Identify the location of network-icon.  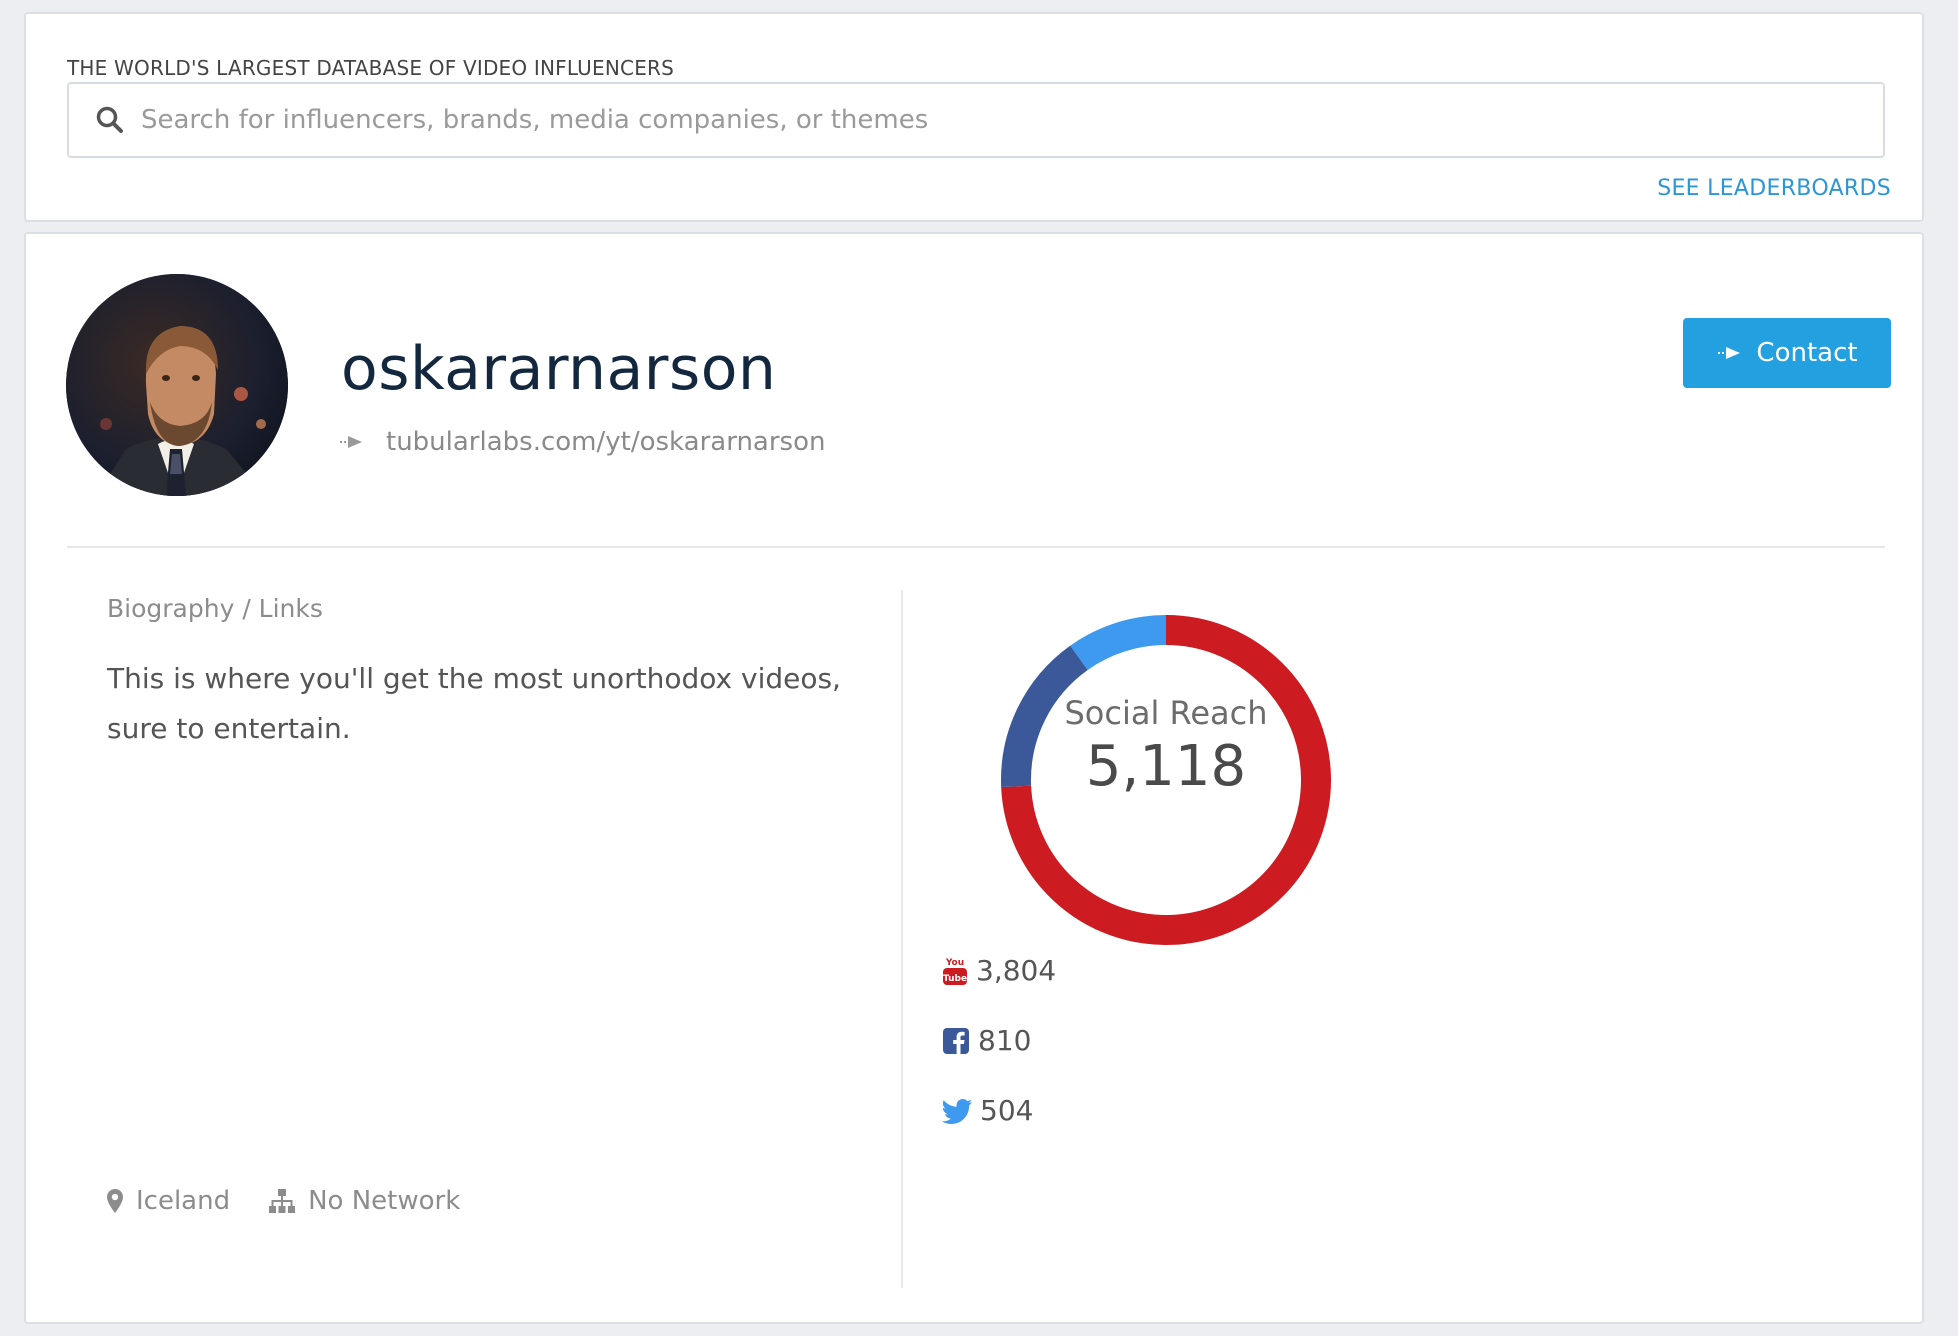
(282, 1201).